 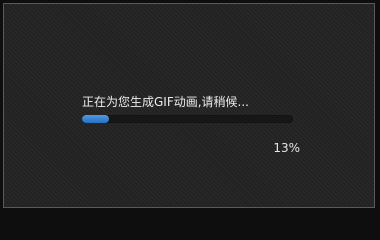 What do you see at coordinates (286, 148) in the screenshot?
I see `progress-percent-label: 13%` at bounding box center [286, 148].